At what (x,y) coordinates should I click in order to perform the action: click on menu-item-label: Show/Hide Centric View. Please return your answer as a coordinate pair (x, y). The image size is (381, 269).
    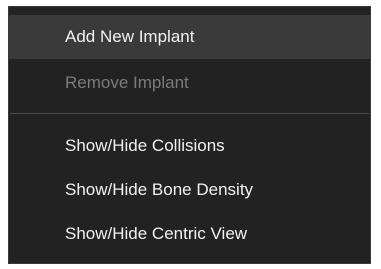
    Looking at the image, I should click on (156, 233).